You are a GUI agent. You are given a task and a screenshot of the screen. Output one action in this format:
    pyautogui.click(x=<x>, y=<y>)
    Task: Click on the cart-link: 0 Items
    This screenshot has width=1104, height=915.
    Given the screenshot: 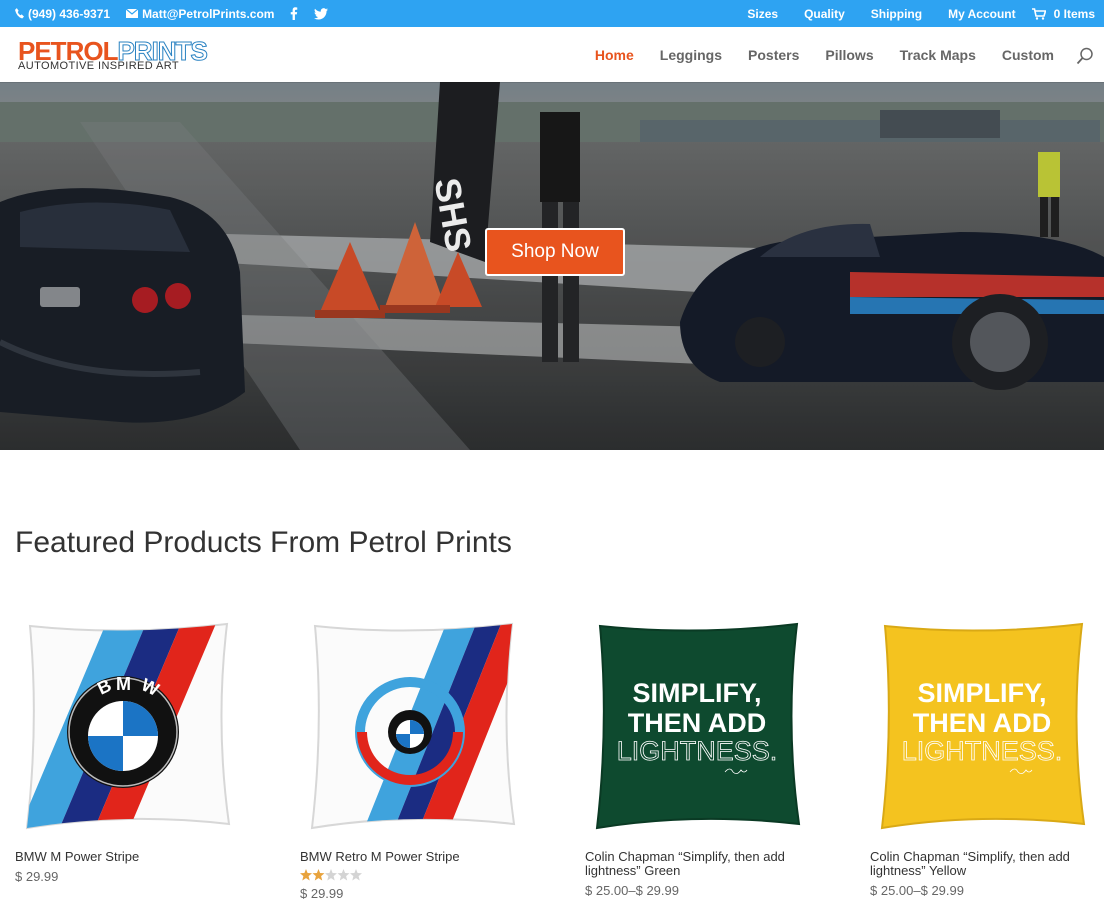 What is the action you would take?
    pyautogui.click(x=1063, y=13)
    